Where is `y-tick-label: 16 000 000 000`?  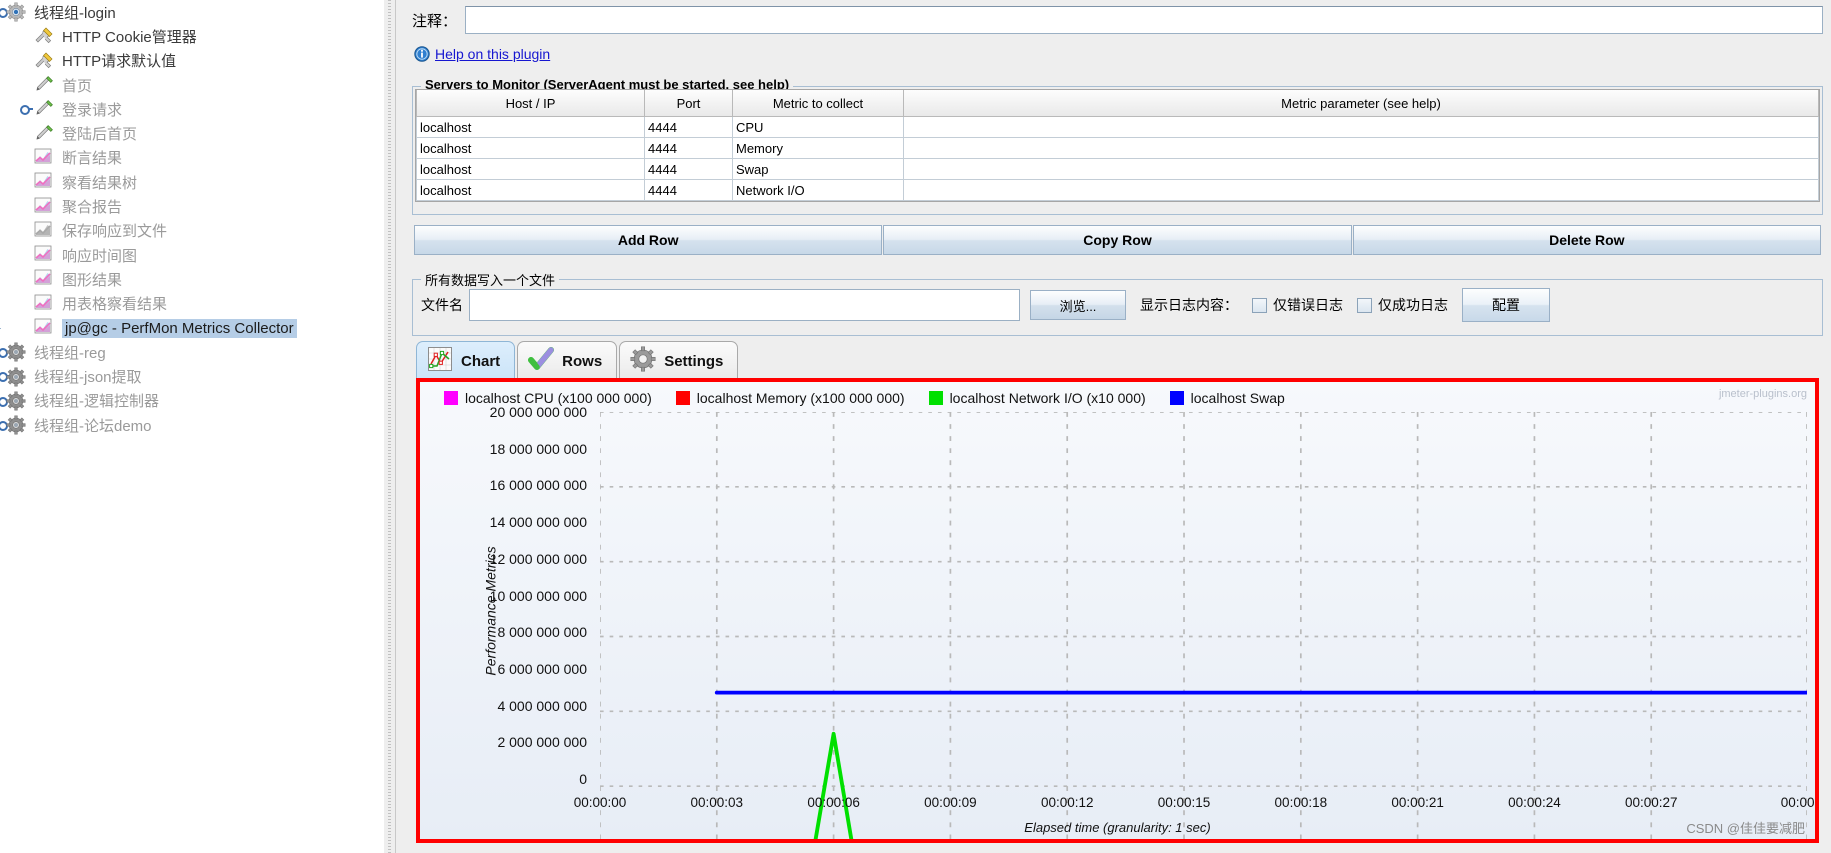
y-tick-label: 16 000 000 000 is located at coordinates (538, 485).